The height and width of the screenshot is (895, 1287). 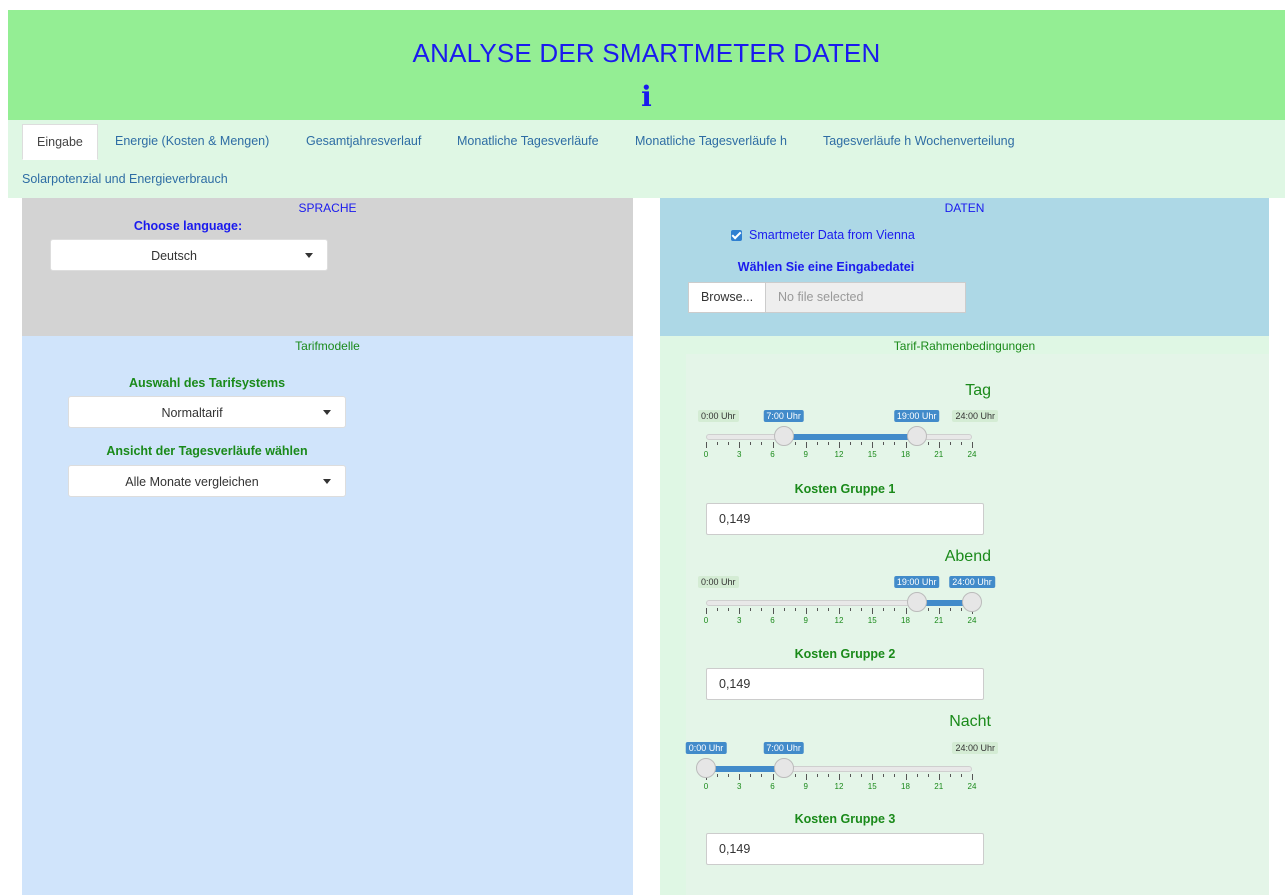 What do you see at coordinates (964, 346) in the screenshot?
I see `rahmen-heading: Tarif-Rahmenbedingungen` at bounding box center [964, 346].